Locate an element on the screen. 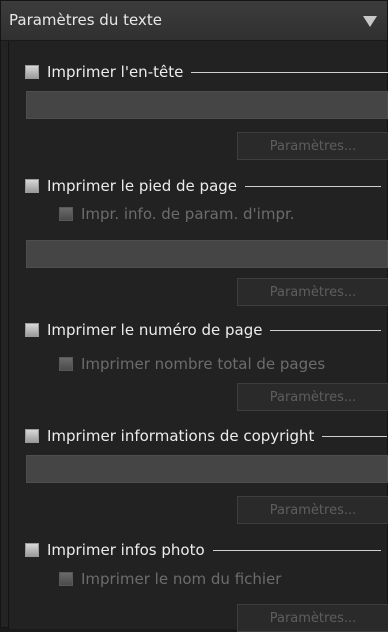  copyright-section-row: Imprimer informations de copyright is located at coordinates (206, 436).